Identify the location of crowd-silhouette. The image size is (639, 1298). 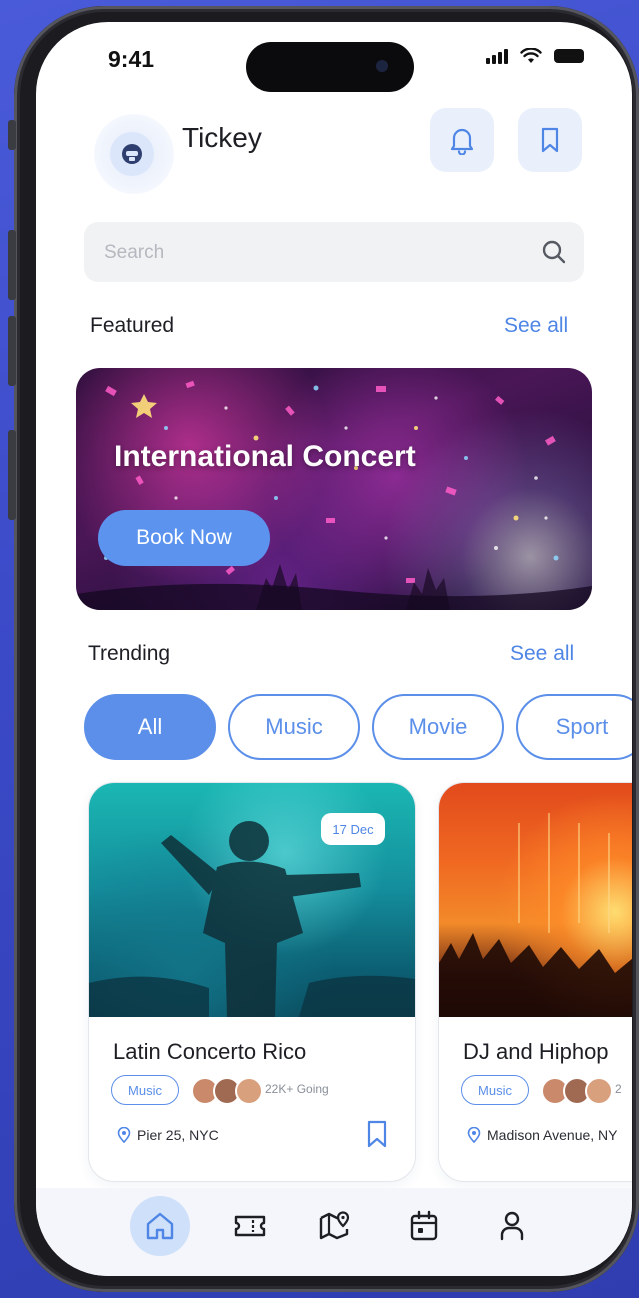
(535, 915).